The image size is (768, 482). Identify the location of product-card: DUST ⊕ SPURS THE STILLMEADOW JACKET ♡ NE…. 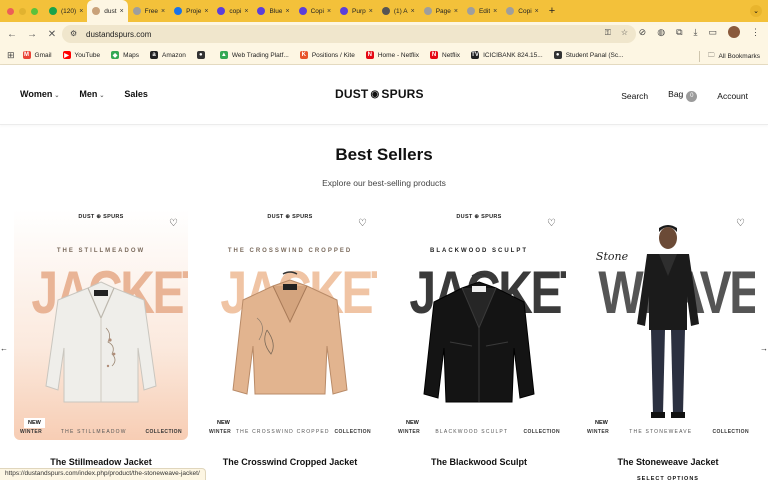
(101, 345).